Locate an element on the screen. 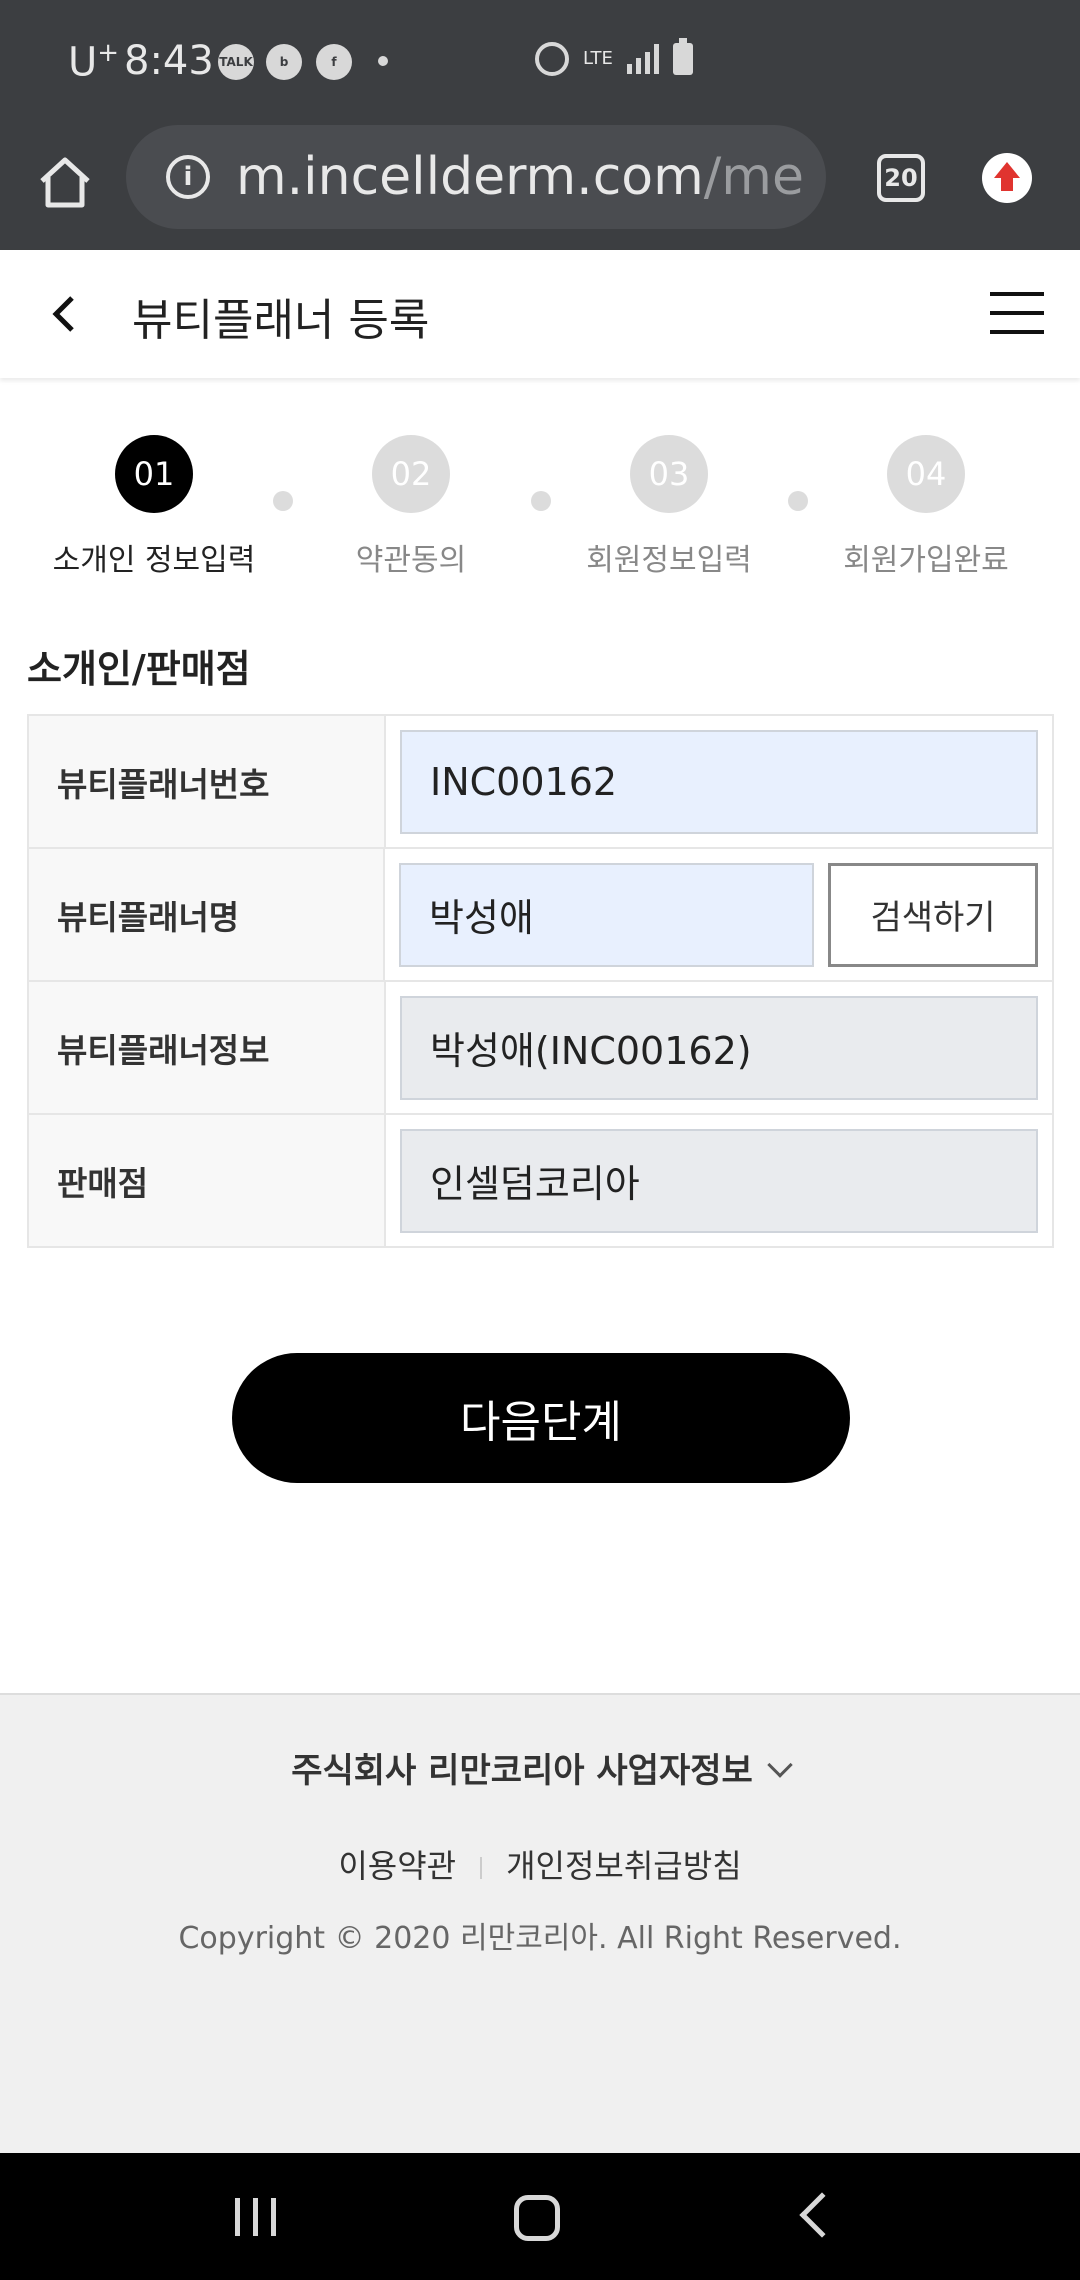  url-text: m.incellderm.com/men is located at coordinates (521, 177).